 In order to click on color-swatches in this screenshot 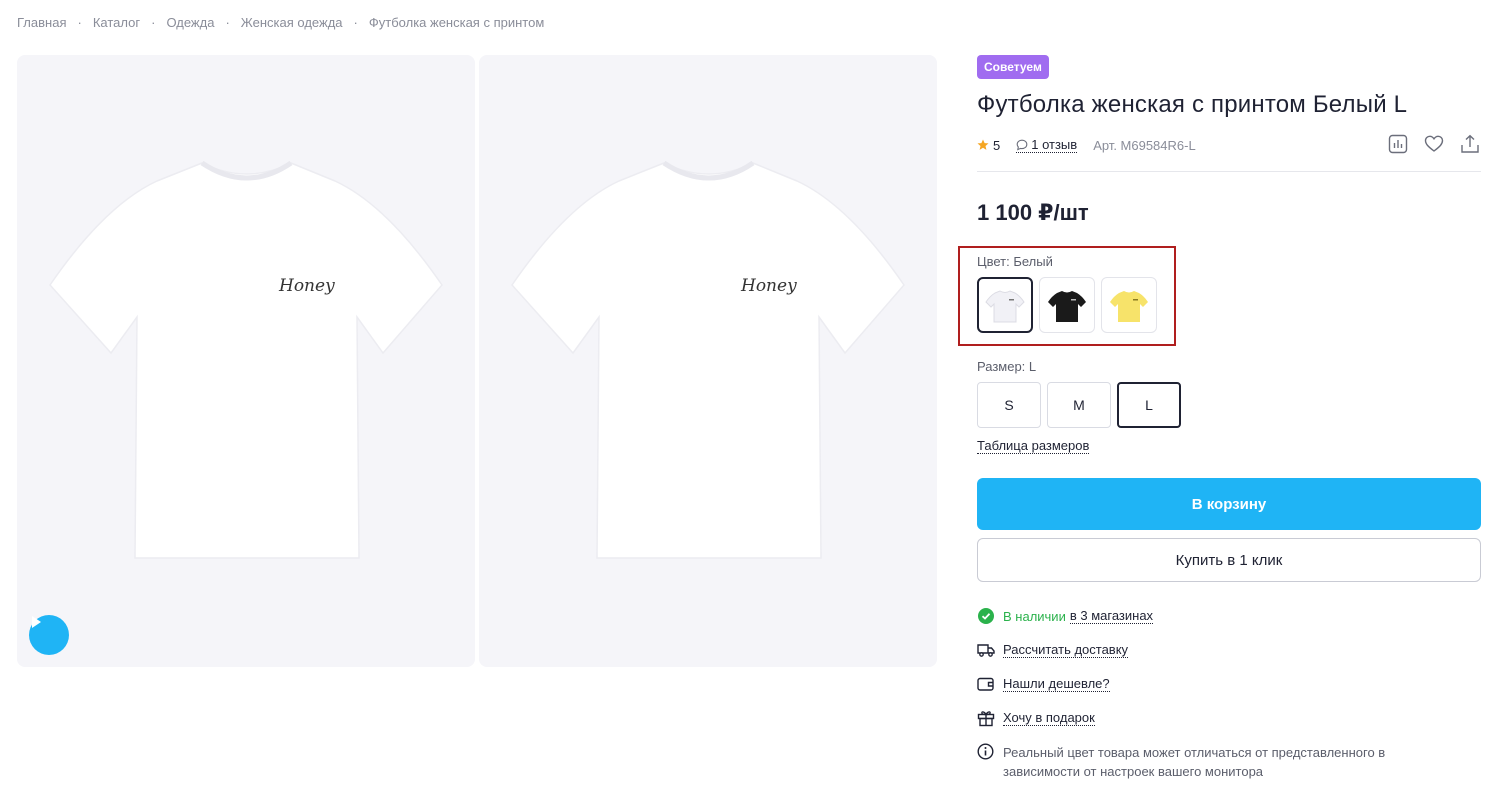, I will do `click(1067, 305)`.